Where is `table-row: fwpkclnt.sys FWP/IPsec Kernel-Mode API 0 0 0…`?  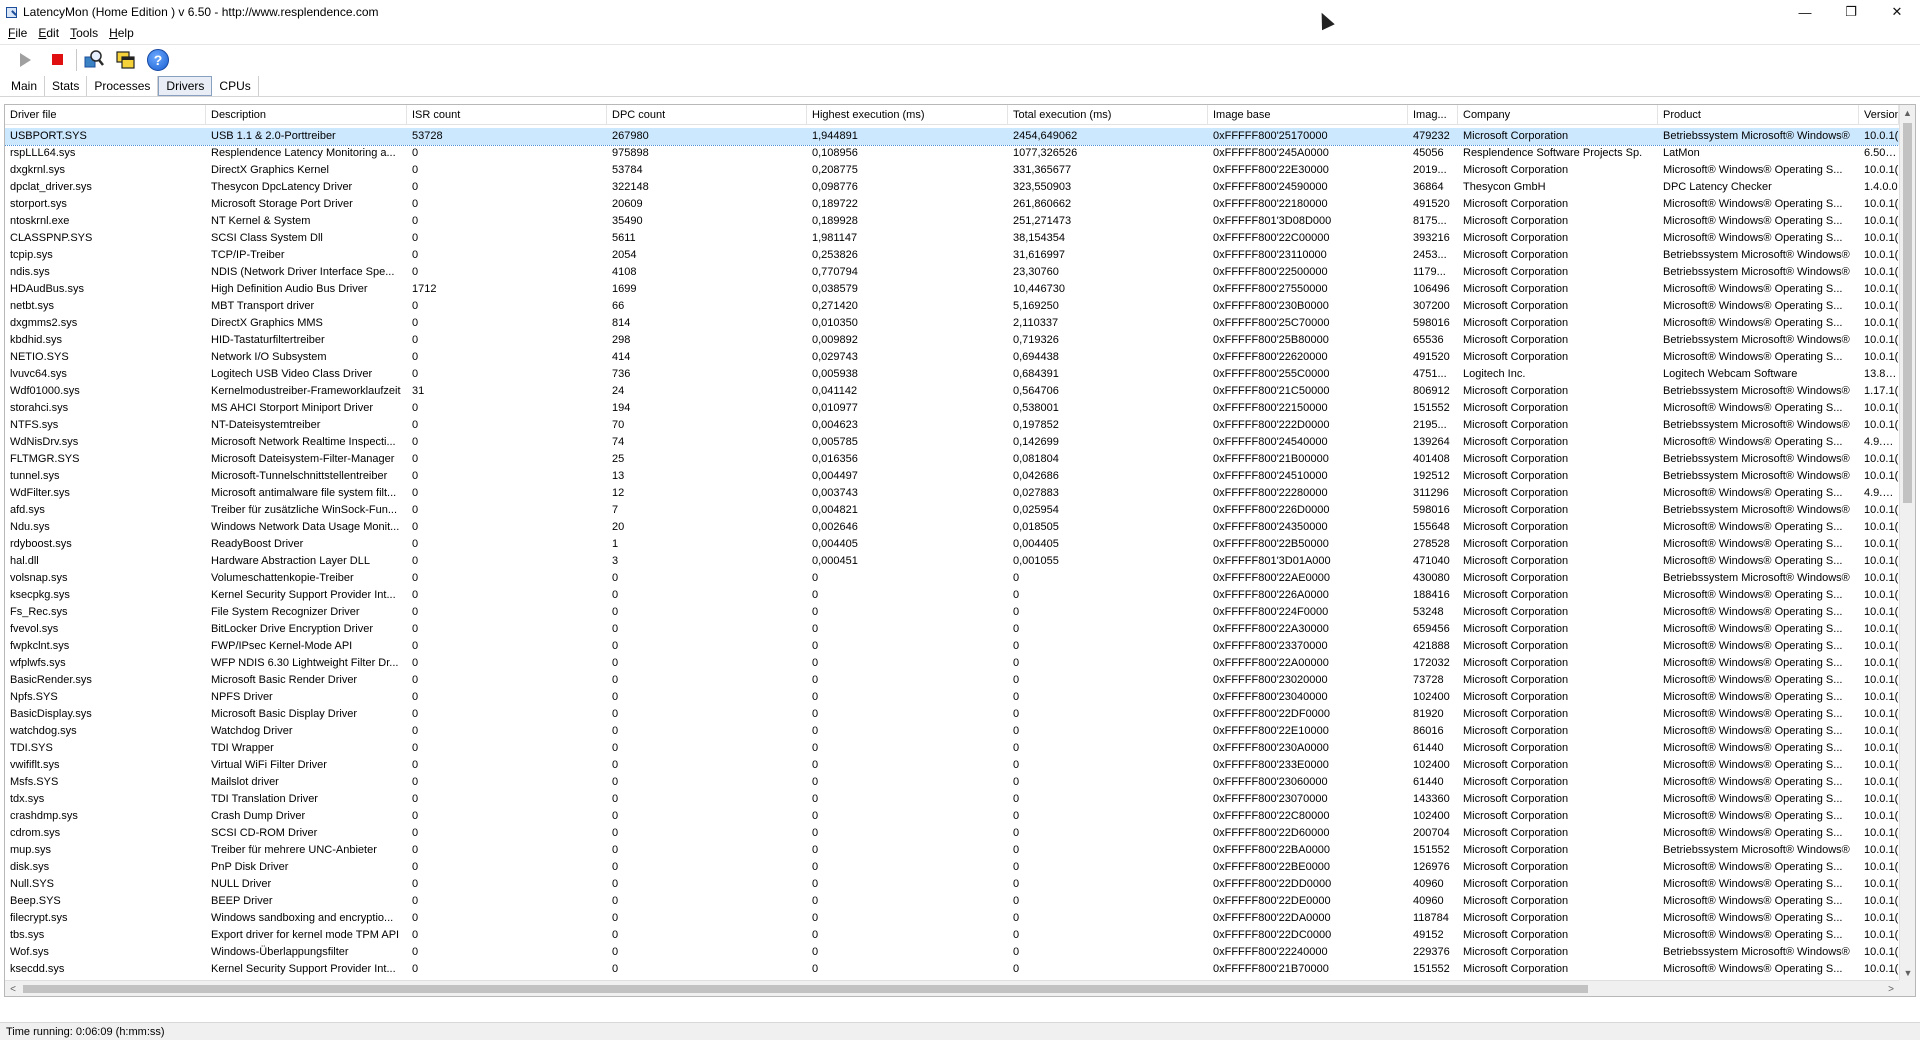
table-row: fwpkclnt.sys FWP/IPsec Kernel-Mode API 0 0 0… is located at coordinates (952, 646).